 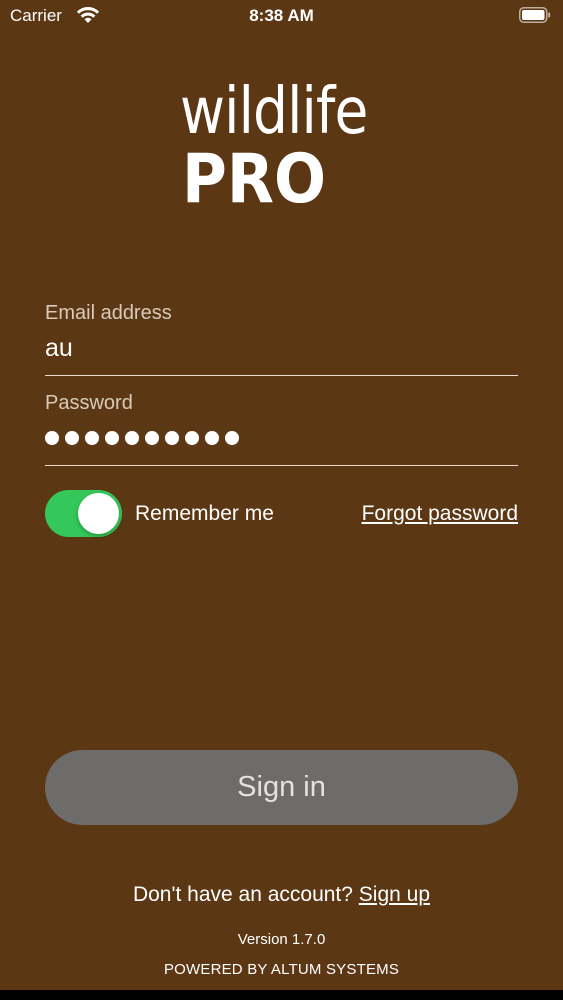 I want to click on email-underline, so click(x=281, y=375).